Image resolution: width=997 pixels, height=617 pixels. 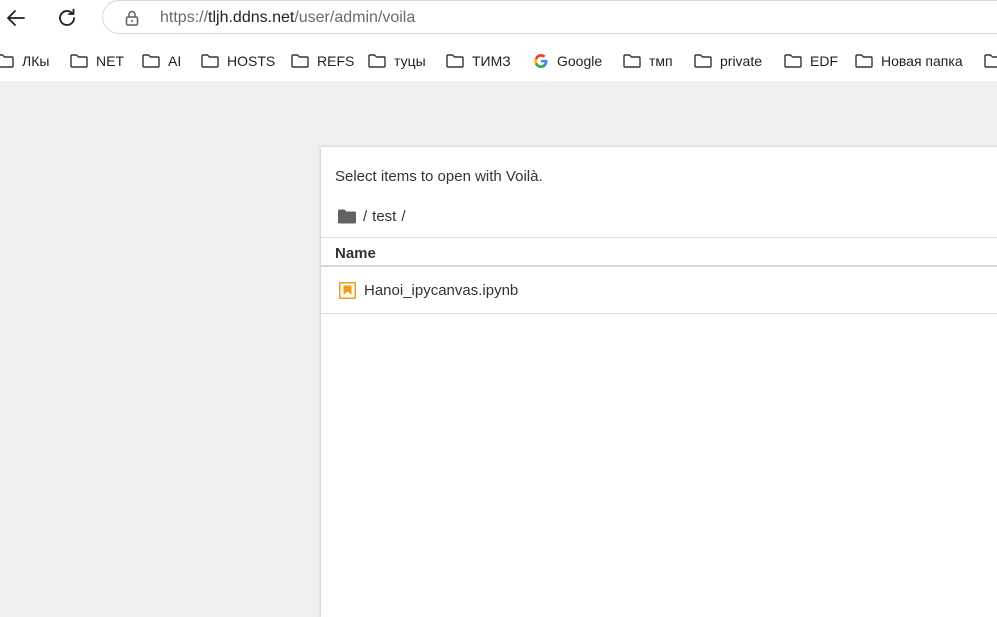 I want to click on reload-button, so click(x=67, y=18).